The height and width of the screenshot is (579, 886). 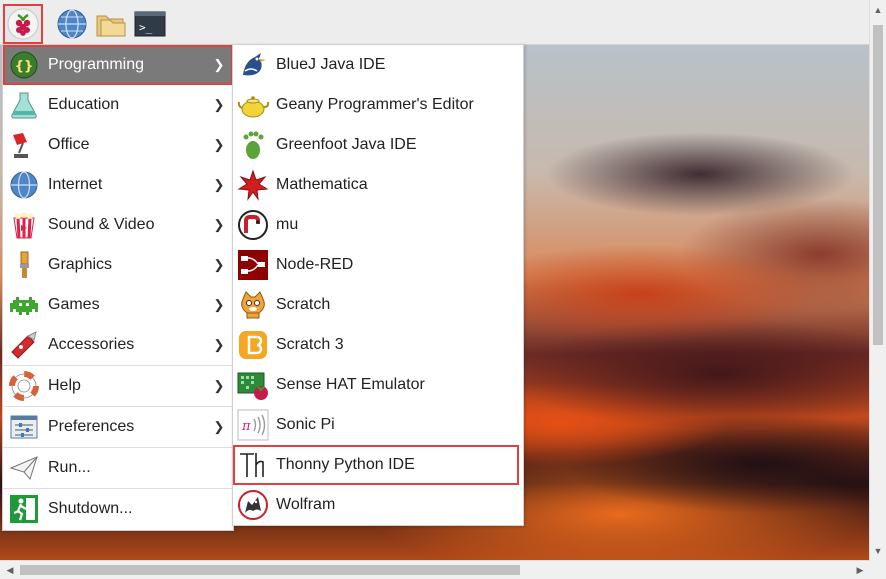 What do you see at coordinates (322, 184) in the screenshot?
I see `submenu-label: Mathematica` at bounding box center [322, 184].